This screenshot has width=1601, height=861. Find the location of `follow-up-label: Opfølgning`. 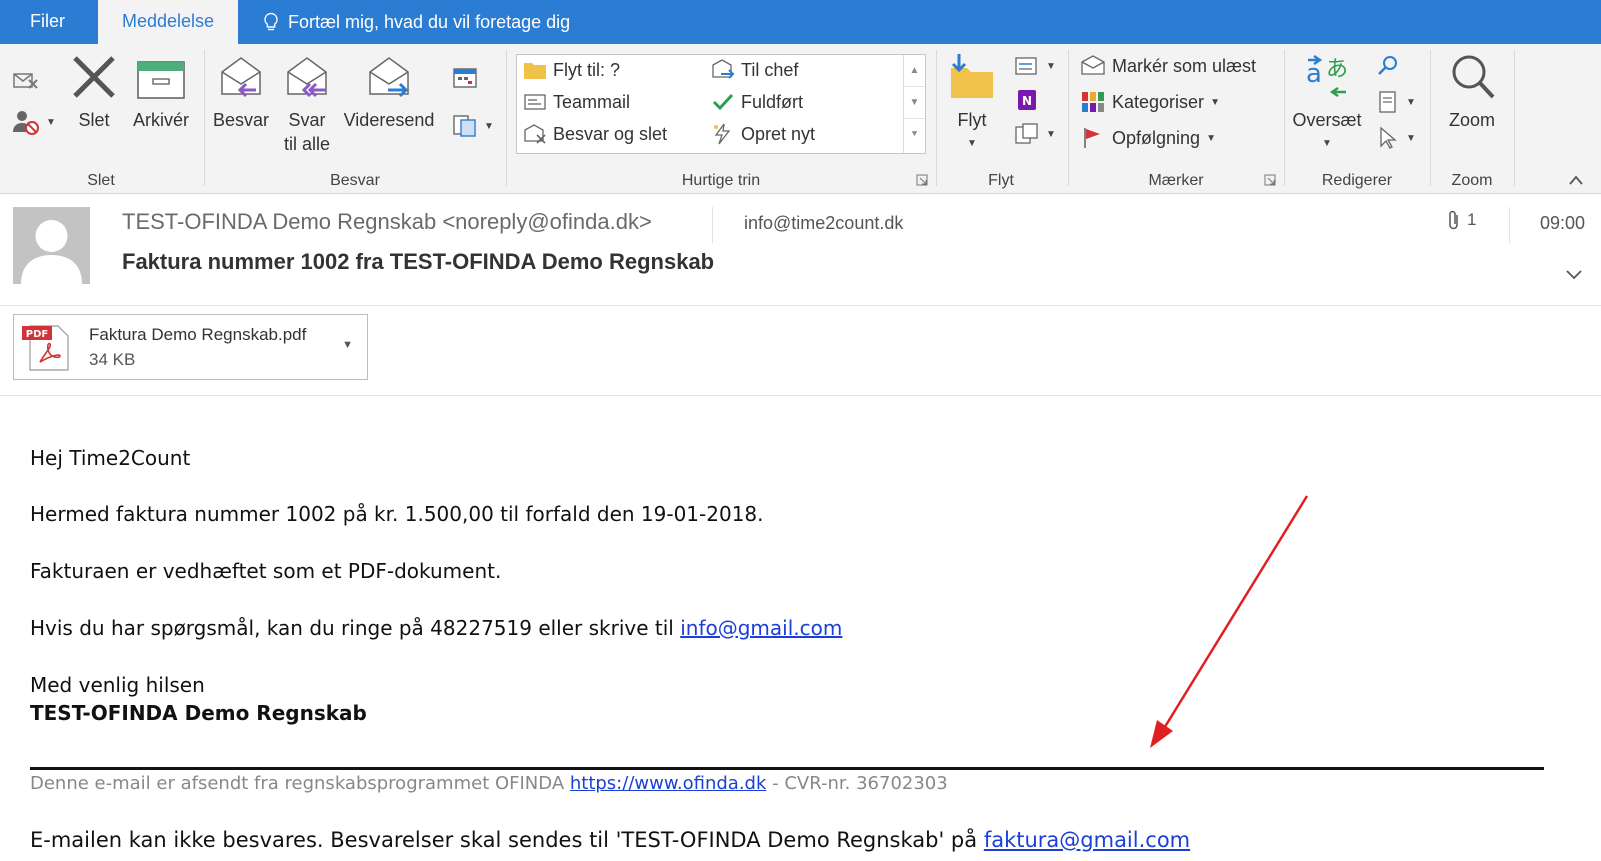

follow-up-label: Opfølgning is located at coordinates (1156, 137).